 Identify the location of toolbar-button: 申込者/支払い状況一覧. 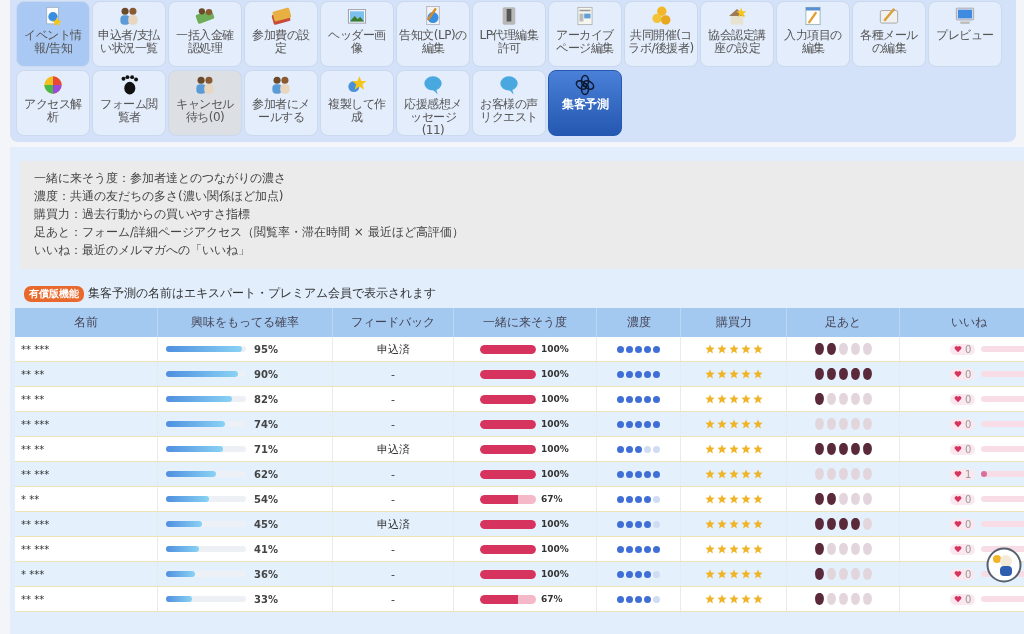
(129, 34).